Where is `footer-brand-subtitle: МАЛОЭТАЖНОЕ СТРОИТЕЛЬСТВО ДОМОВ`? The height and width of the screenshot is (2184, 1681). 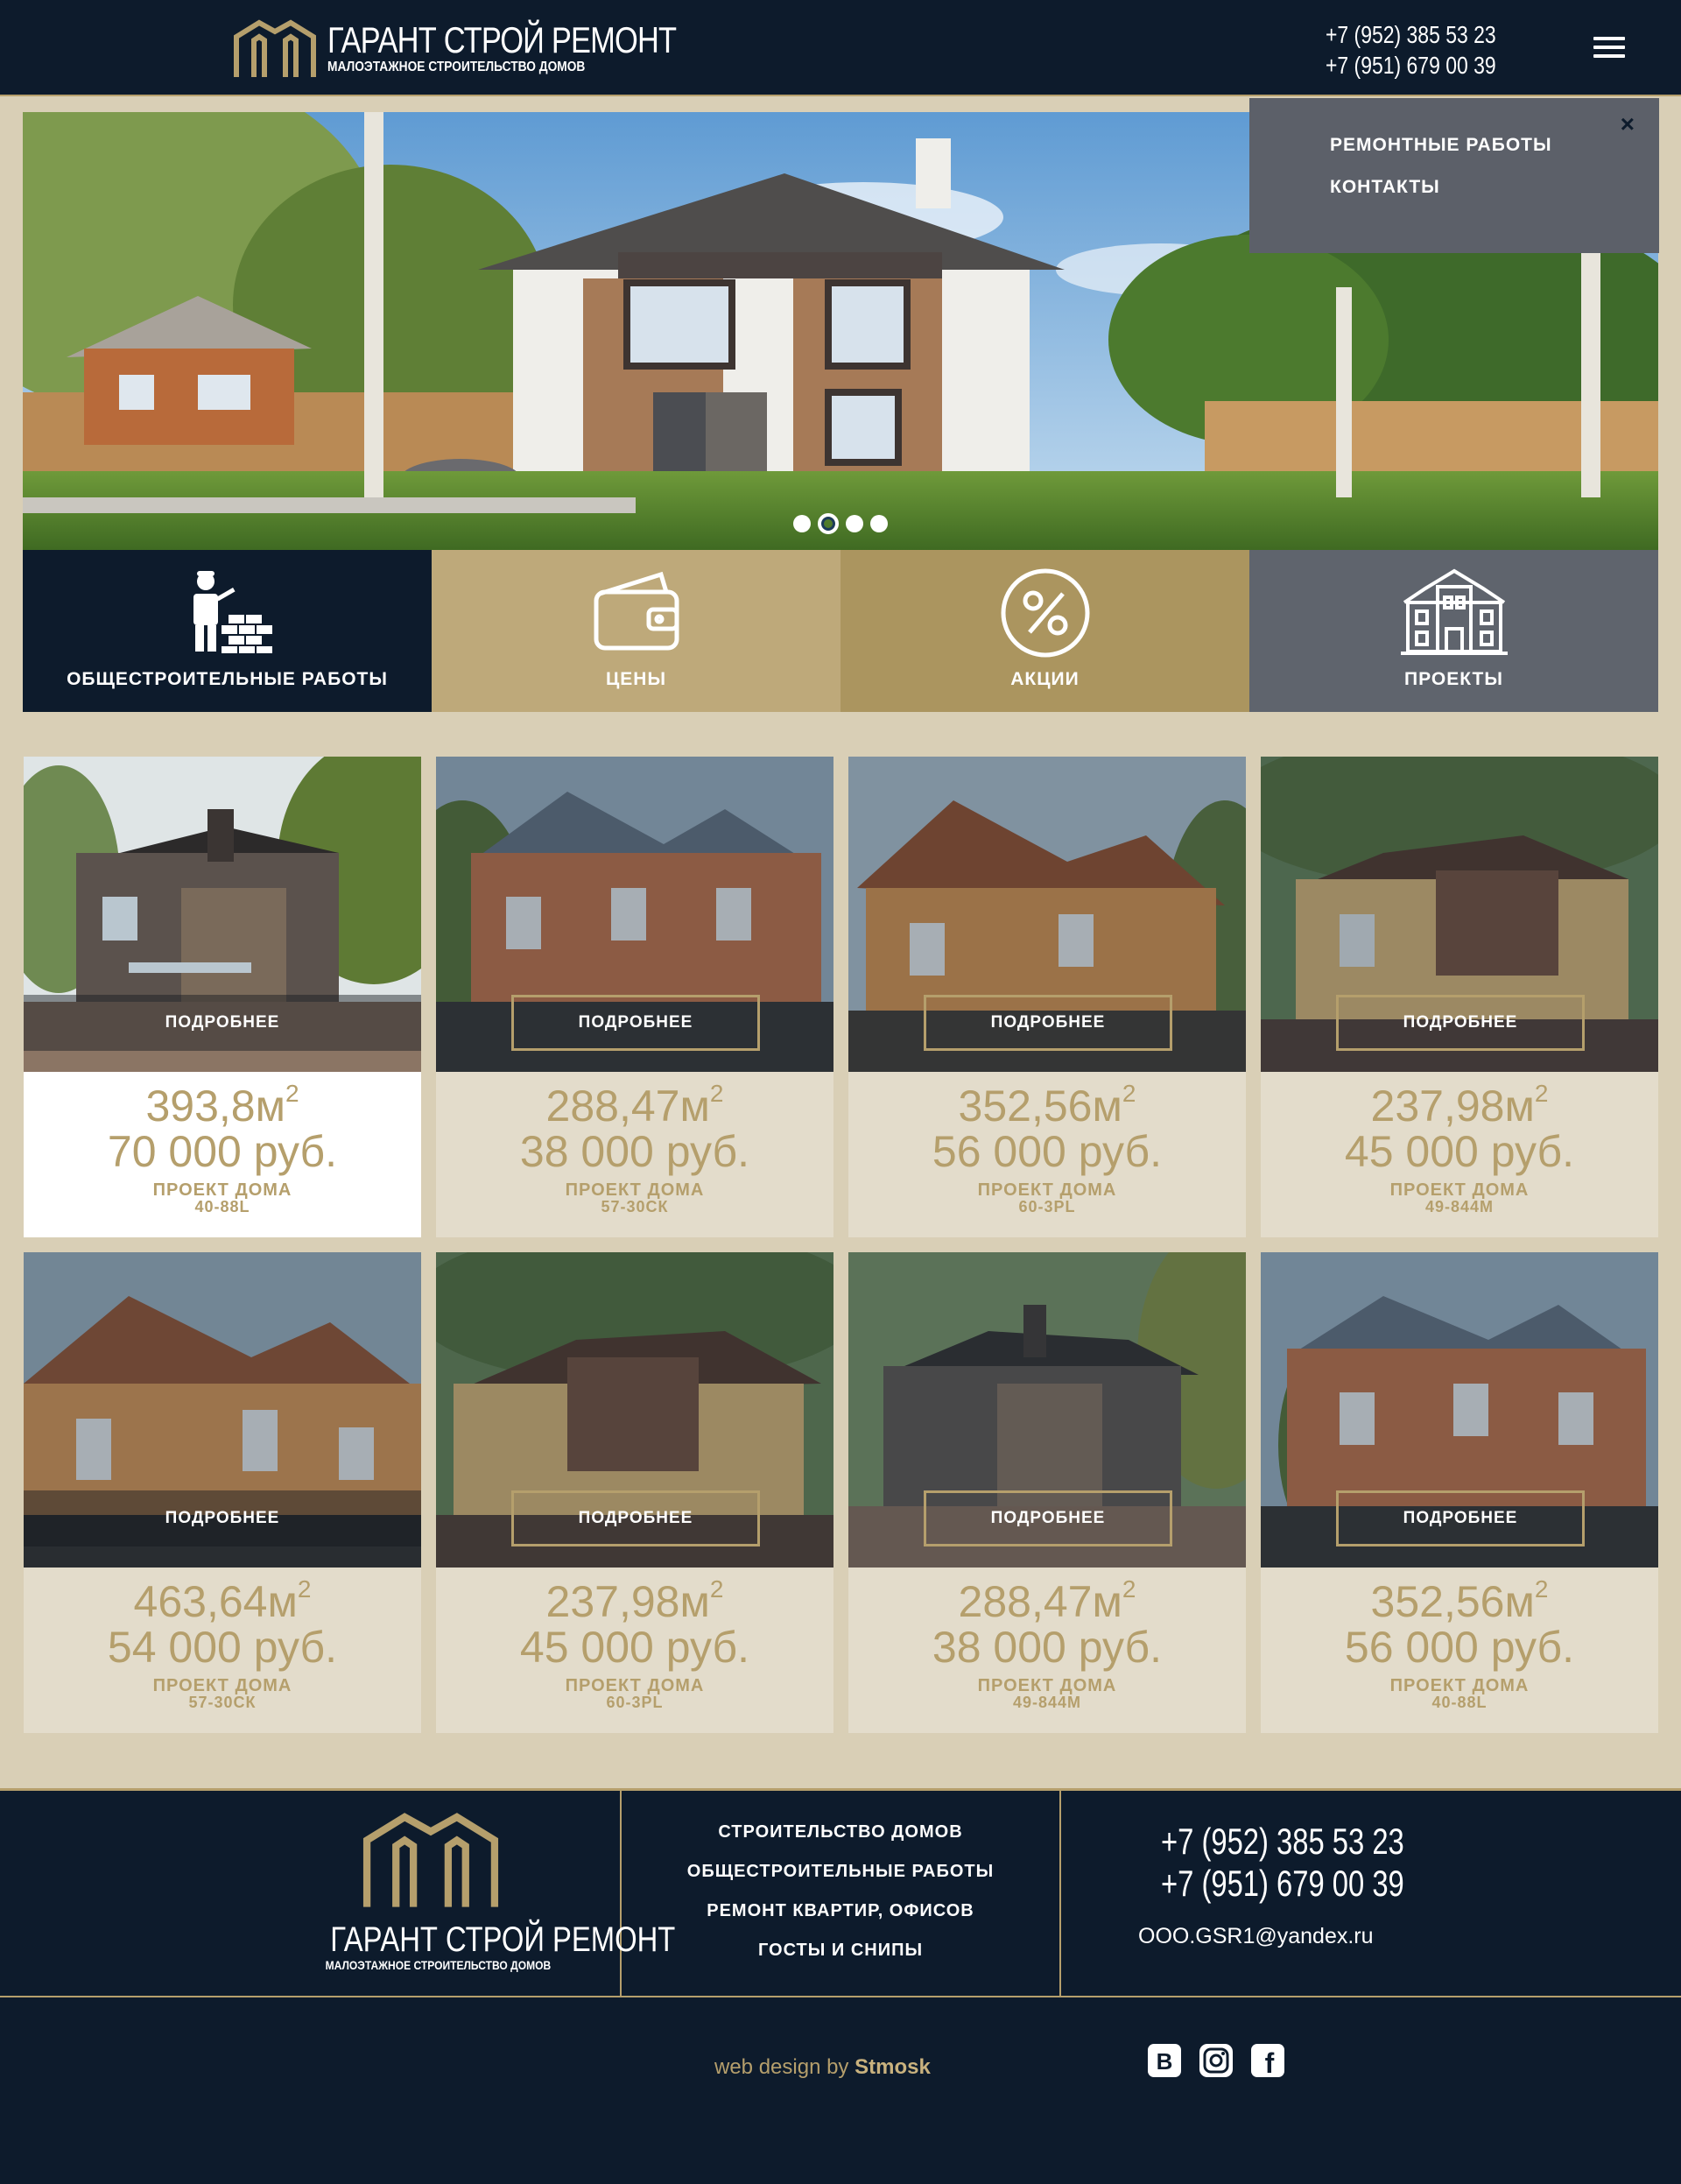
footer-brand-subtitle: МАЛОЭТАЖНОЕ СТРОИТЕЛЬСТВО ДОМОВ is located at coordinates (438, 1965).